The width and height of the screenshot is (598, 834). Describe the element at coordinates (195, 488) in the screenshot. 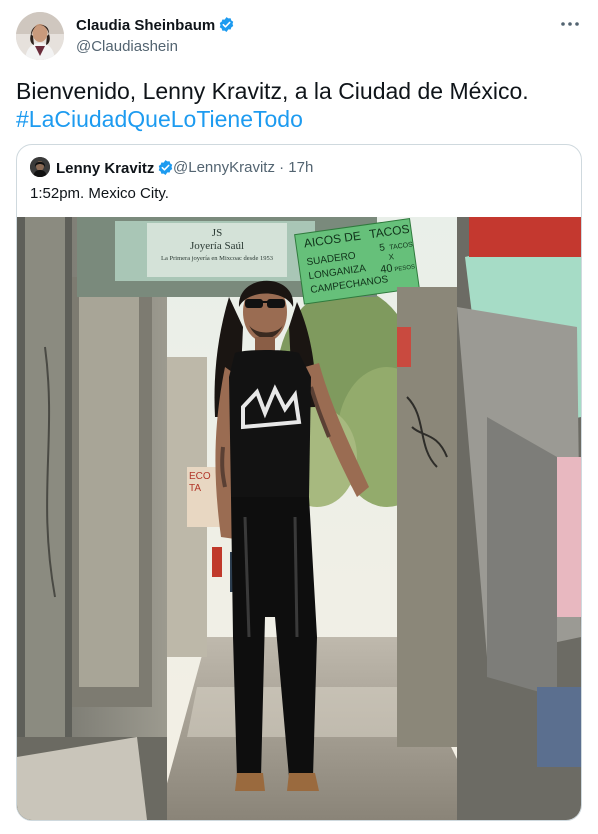

I see `sign-ta: TA` at that location.